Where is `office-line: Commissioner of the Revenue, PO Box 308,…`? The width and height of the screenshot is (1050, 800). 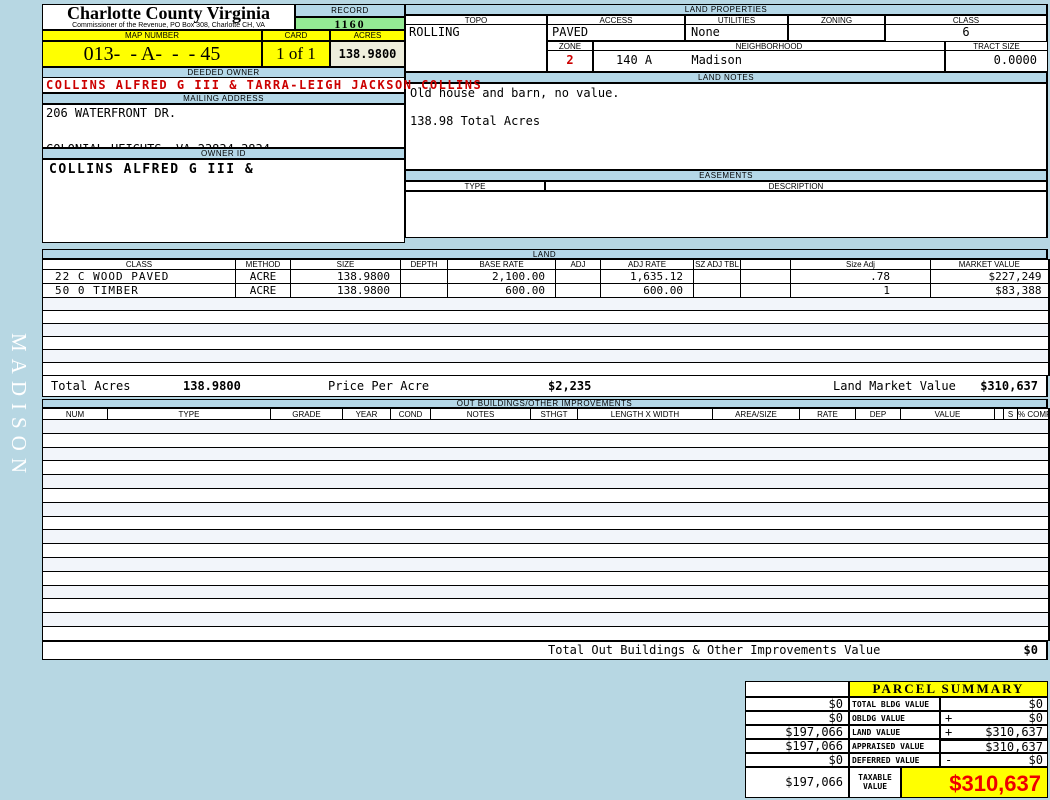
office-line: Commissioner of the Revenue, PO Box 308,… is located at coordinates (168, 25).